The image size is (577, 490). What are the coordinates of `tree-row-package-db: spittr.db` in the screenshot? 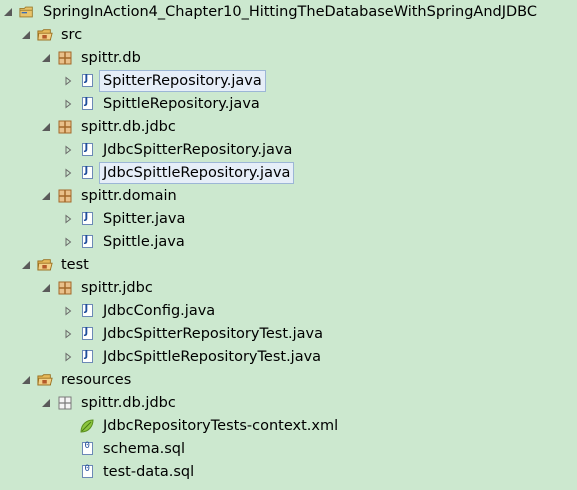 It's located at (288, 57).